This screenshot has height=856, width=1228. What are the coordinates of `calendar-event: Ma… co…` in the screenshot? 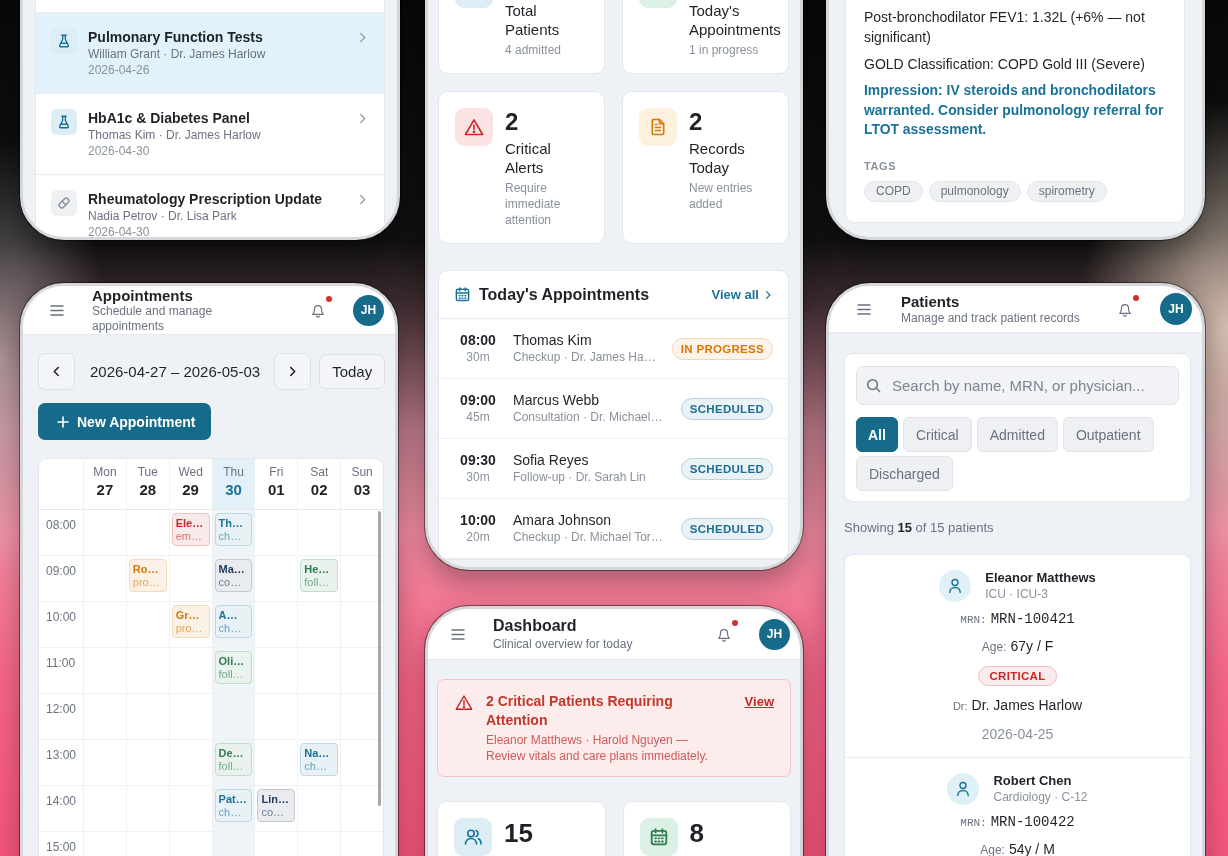 It's located at (233, 575).